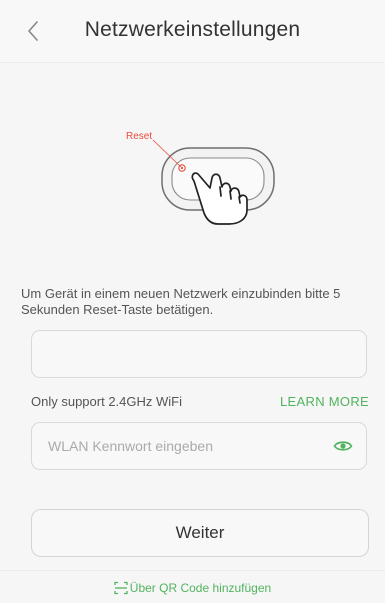 The image size is (385, 603). I want to click on header: Netzwerkeinstellungen, so click(192, 31).